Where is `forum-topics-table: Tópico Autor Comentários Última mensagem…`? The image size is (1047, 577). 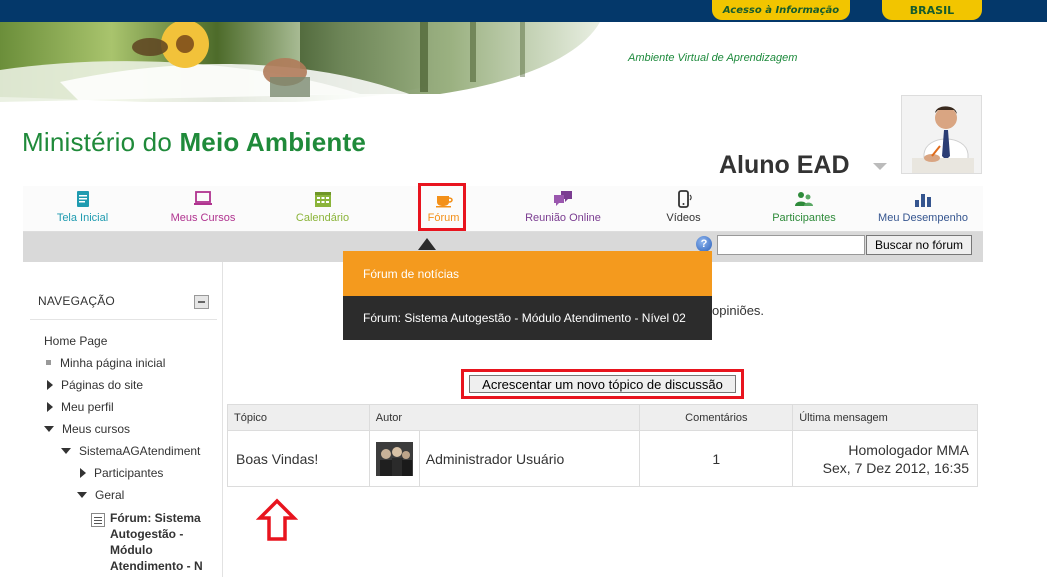 forum-topics-table: Tópico Autor Comentários Última mensagem… is located at coordinates (602, 445).